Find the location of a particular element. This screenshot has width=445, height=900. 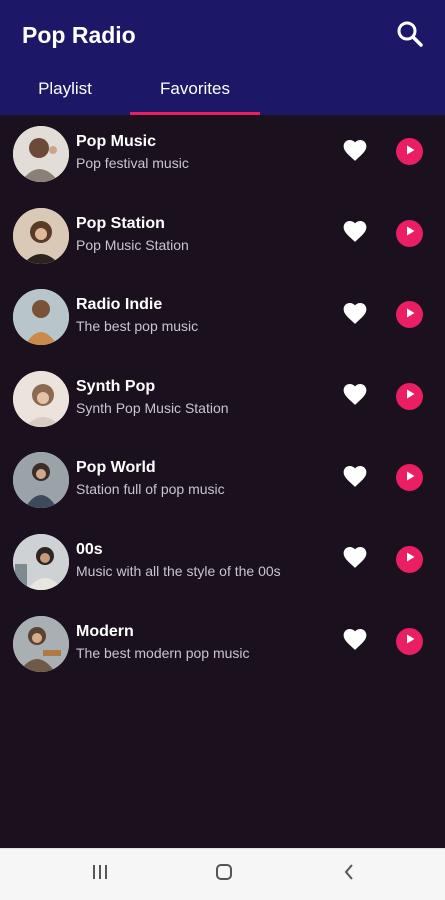

app-header: Pop Radio Playlist Favorites is located at coordinates (222, 57).